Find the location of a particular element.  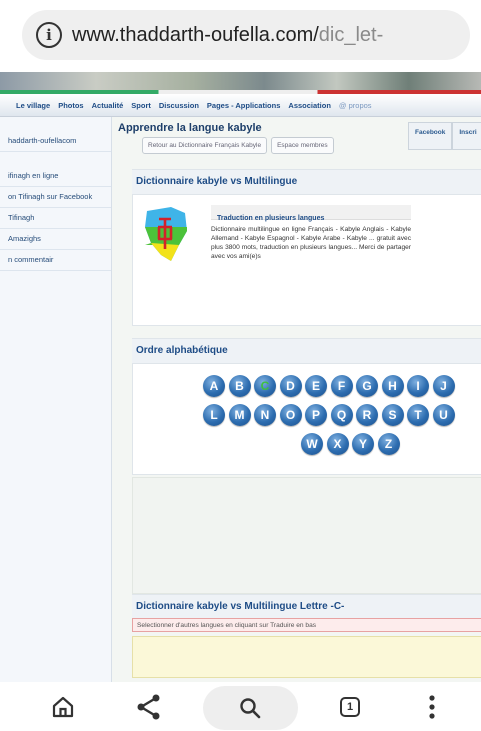

url-text: www.thaddarth-oufella.com/dic_let- is located at coordinates (227, 35).